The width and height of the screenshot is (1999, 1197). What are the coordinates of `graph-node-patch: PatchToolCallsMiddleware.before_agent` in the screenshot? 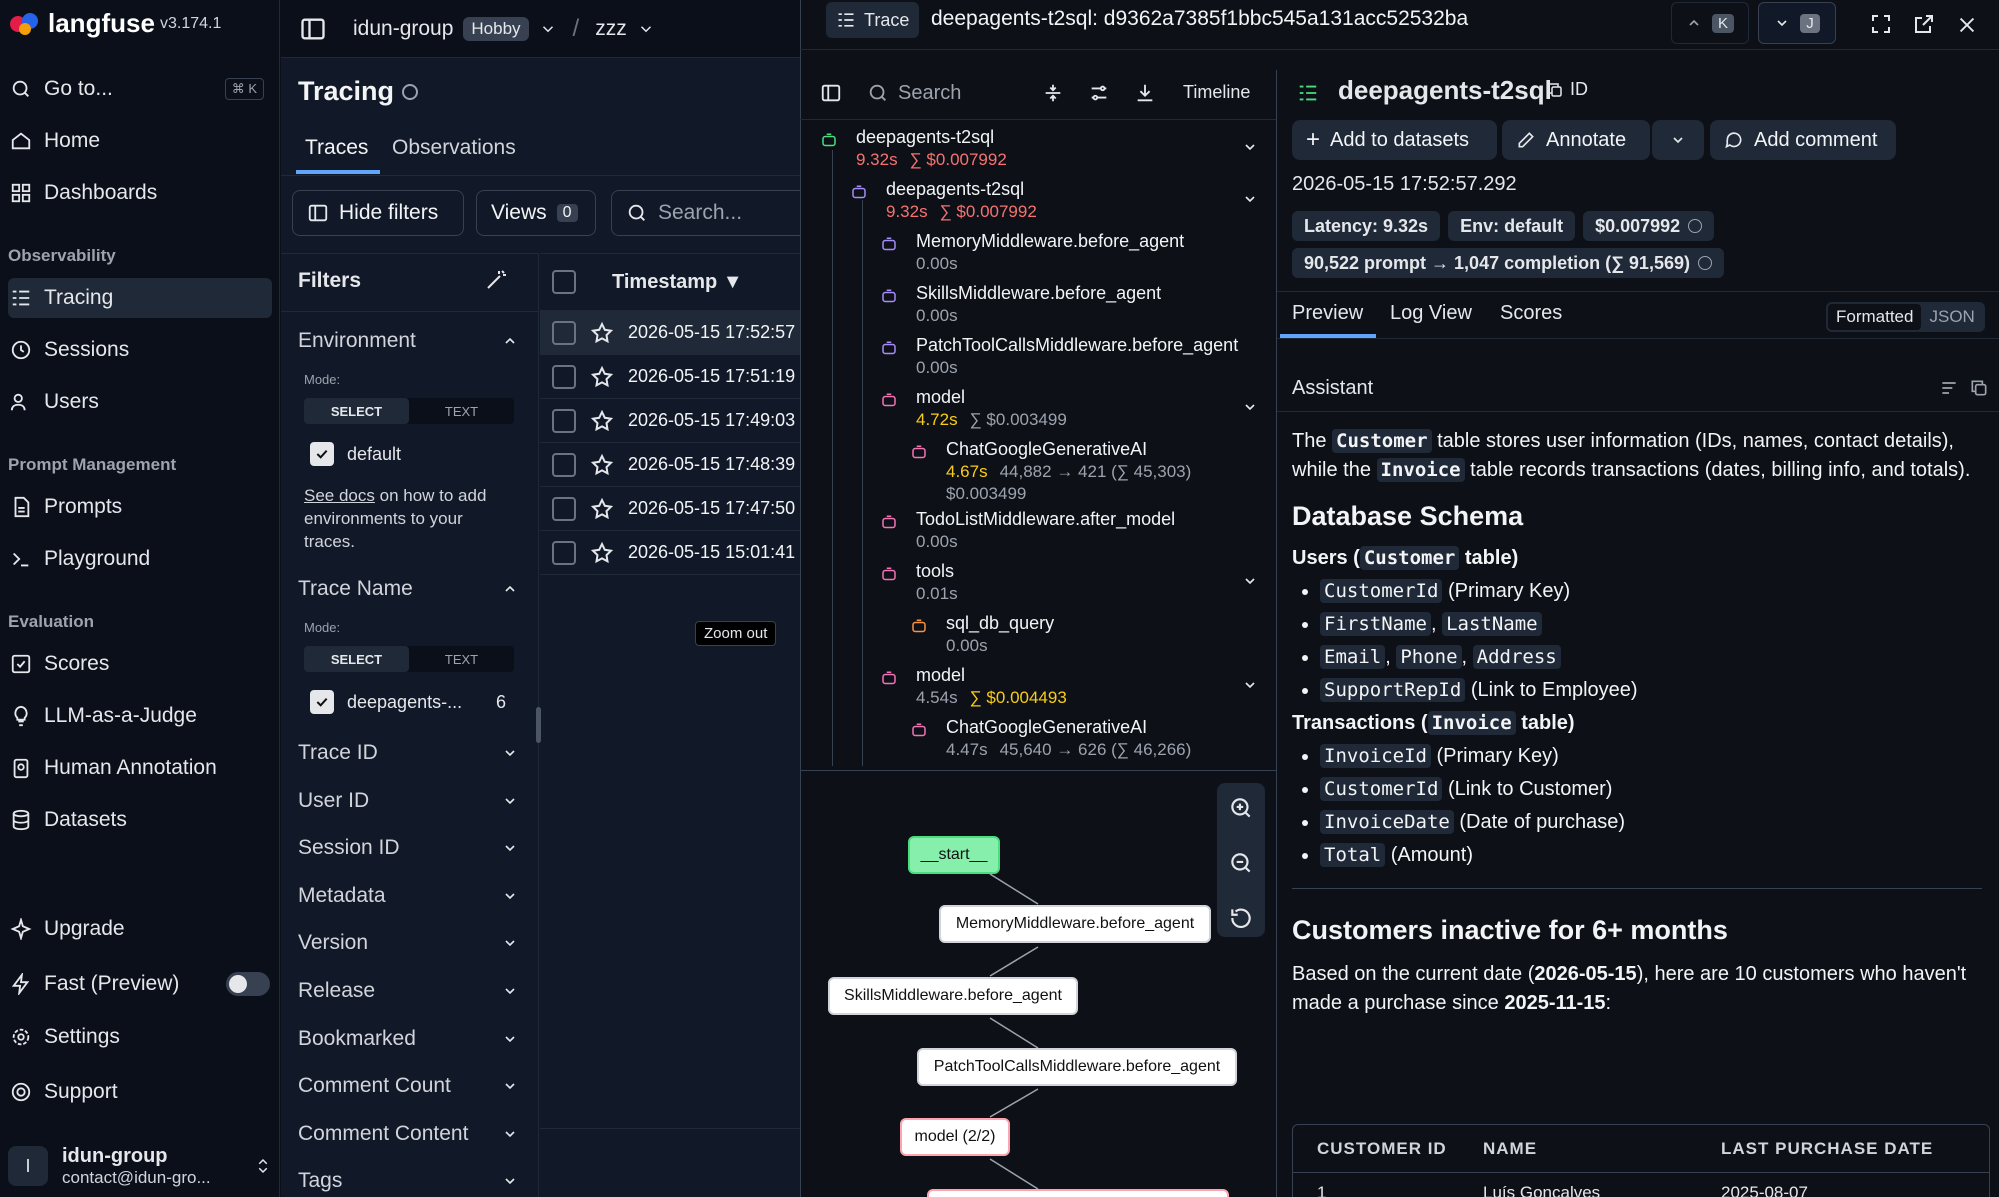 It's located at (1077, 1067).